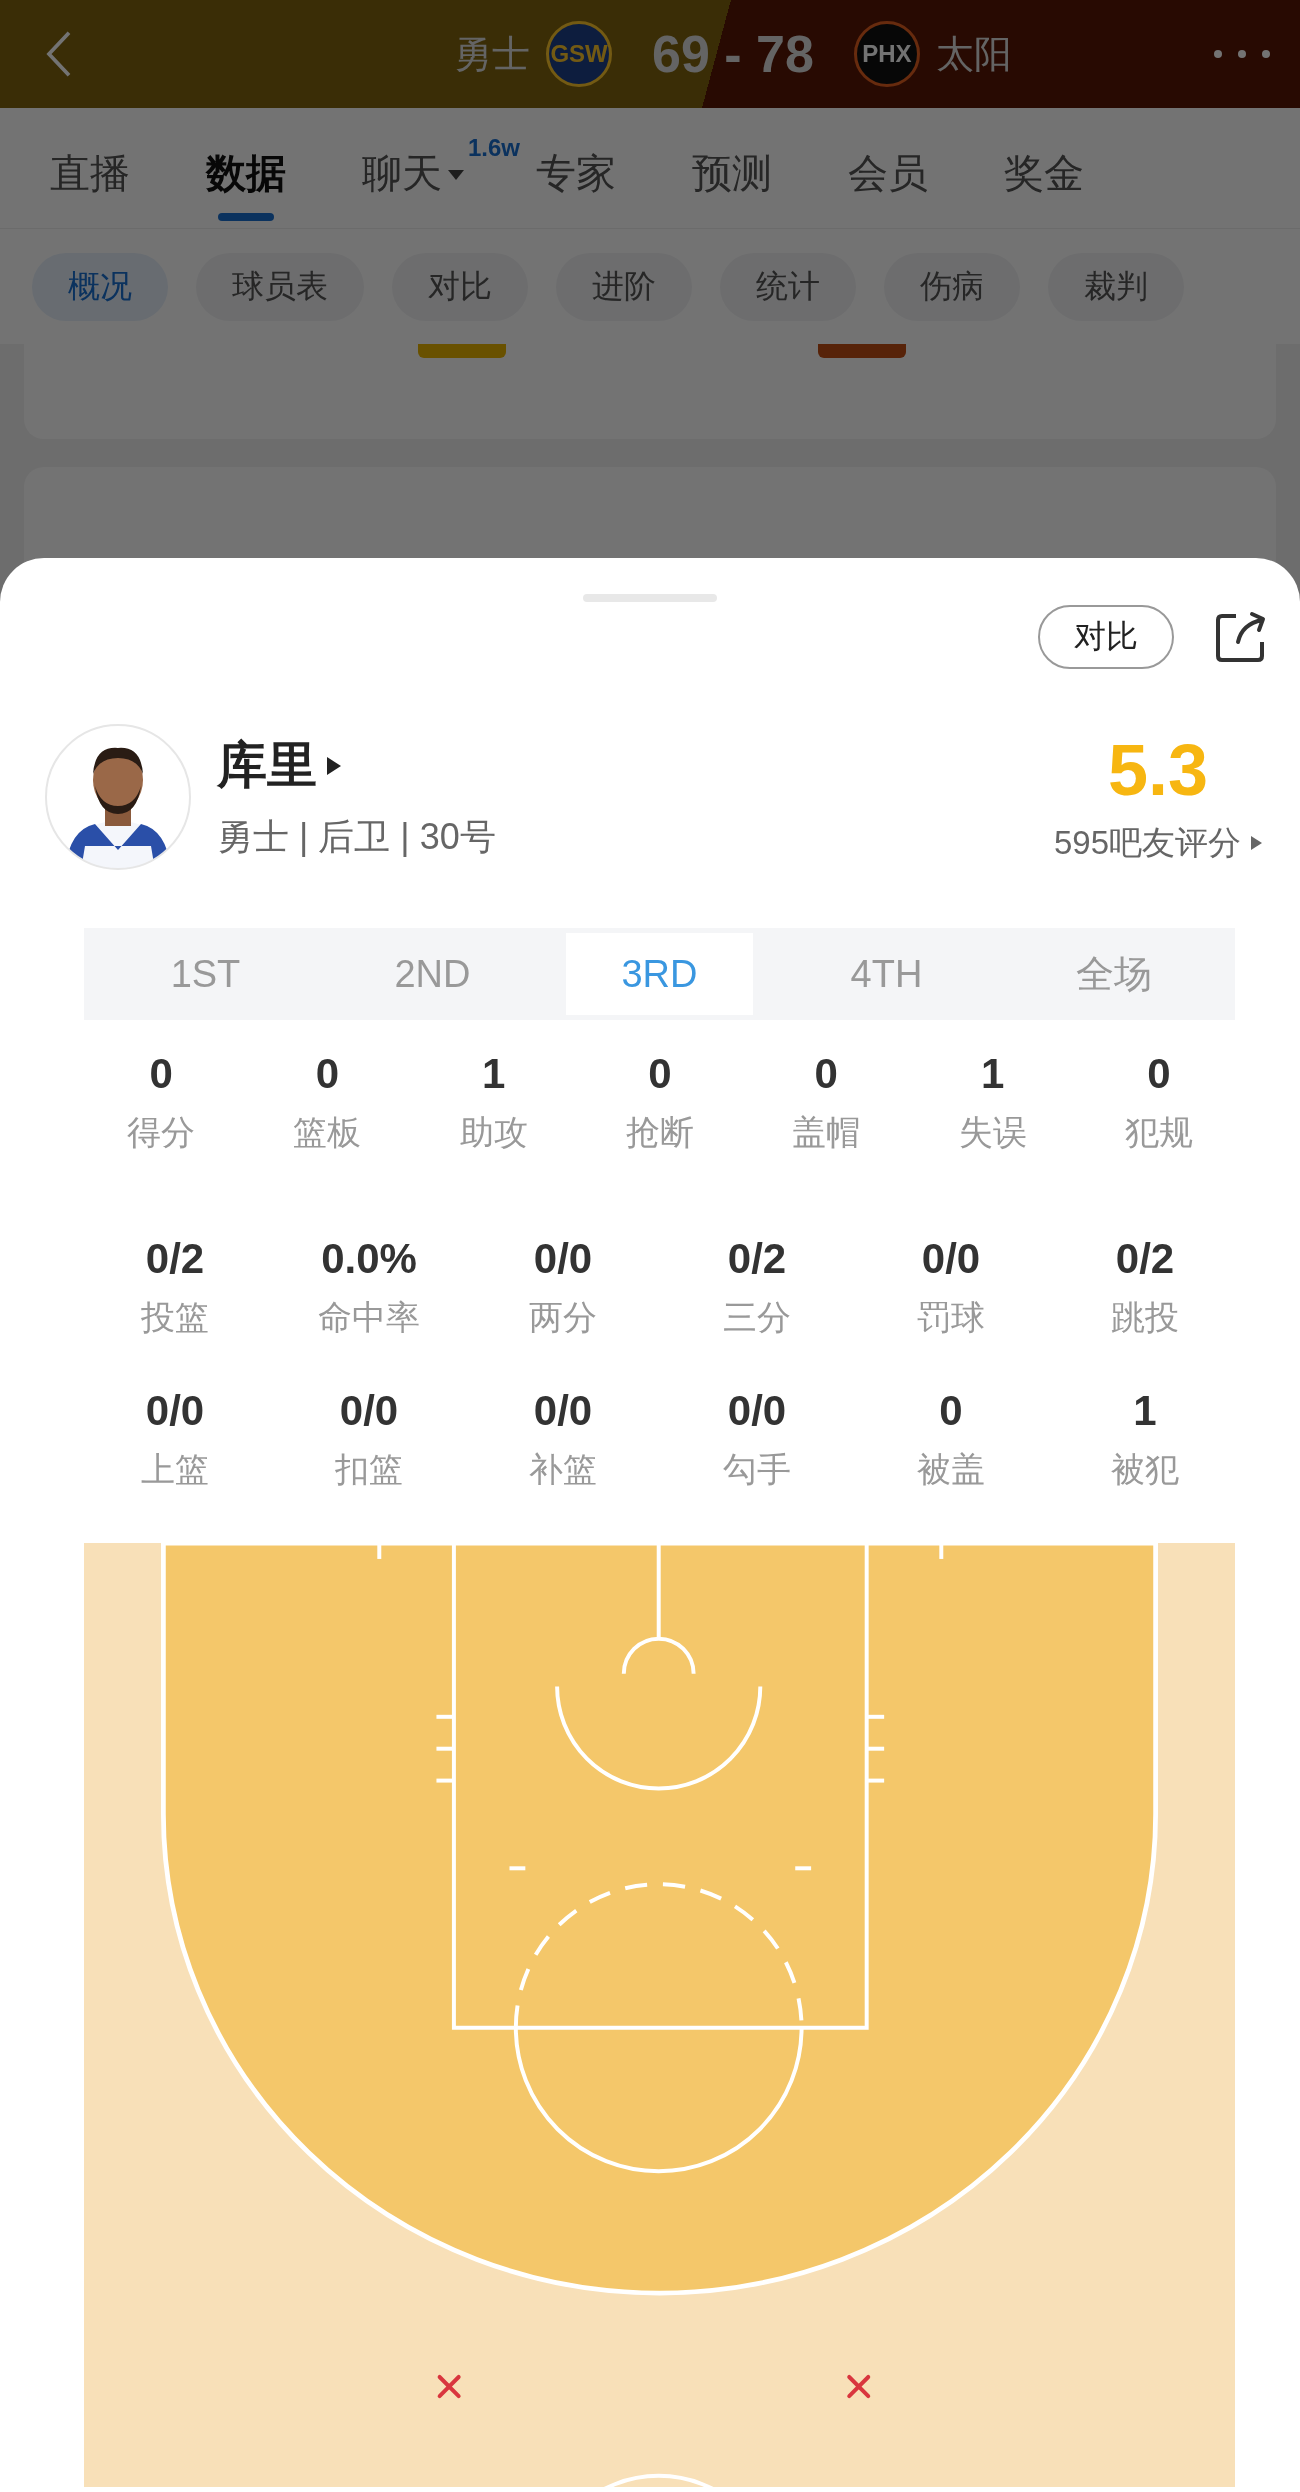  Describe the element at coordinates (205, 974) in the screenshot. I see `period-tab: 1ST` at that location.